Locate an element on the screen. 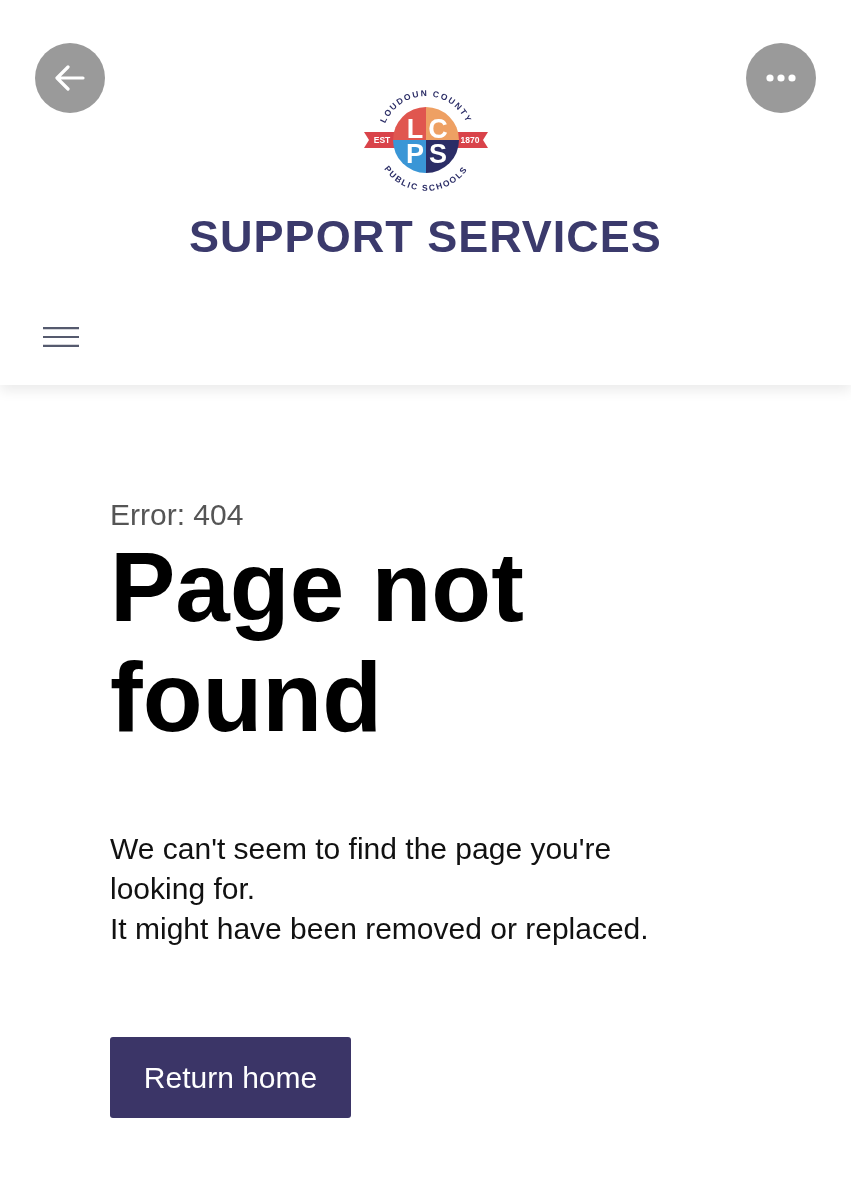  more-icon is located at coordinates (781, 78).